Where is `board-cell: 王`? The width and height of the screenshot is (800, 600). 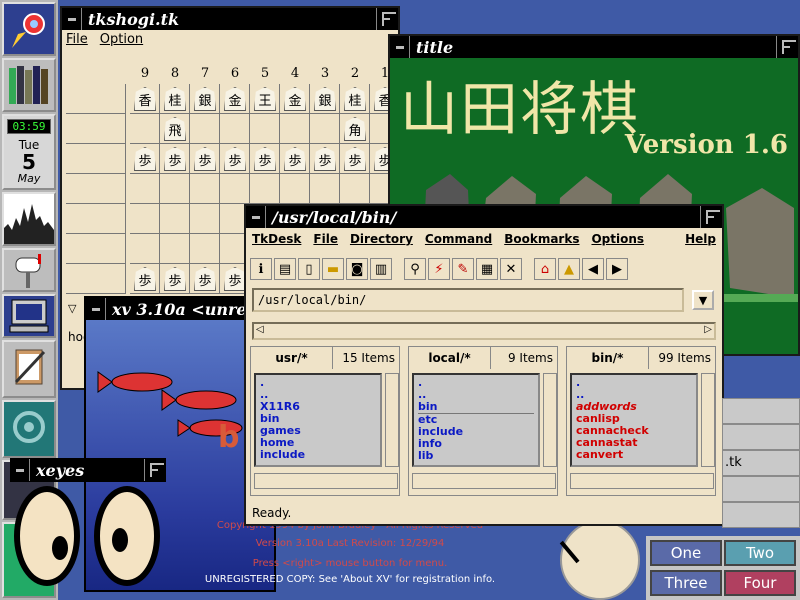 board-cell: 王 is located at coordinates (265, 99).